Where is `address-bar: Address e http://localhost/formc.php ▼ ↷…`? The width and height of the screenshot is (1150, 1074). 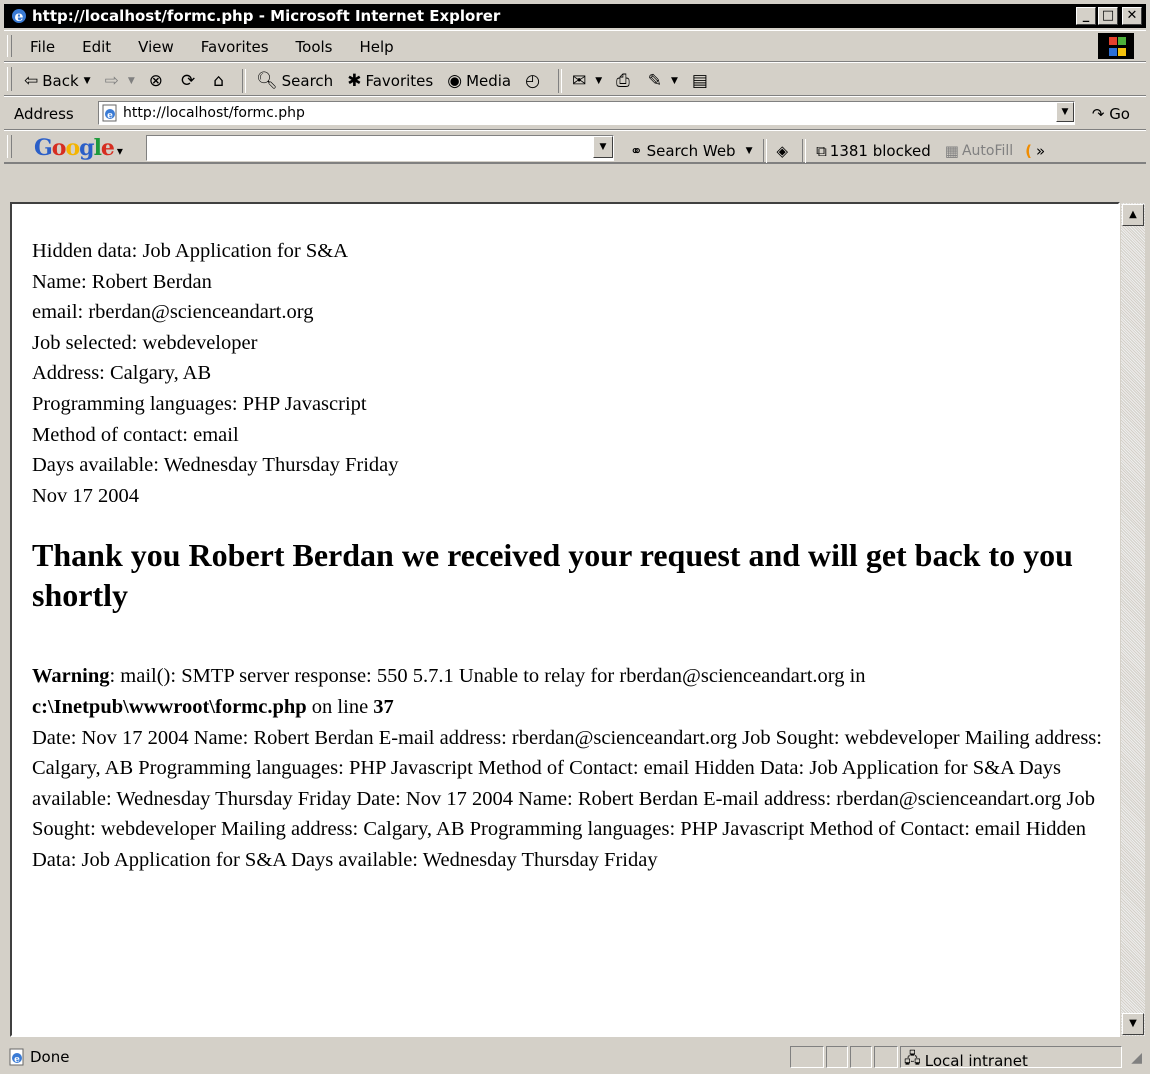 address-bar: Address e http://localhost/formc.php ▼ ↷… is located at coordinates (575, 113).